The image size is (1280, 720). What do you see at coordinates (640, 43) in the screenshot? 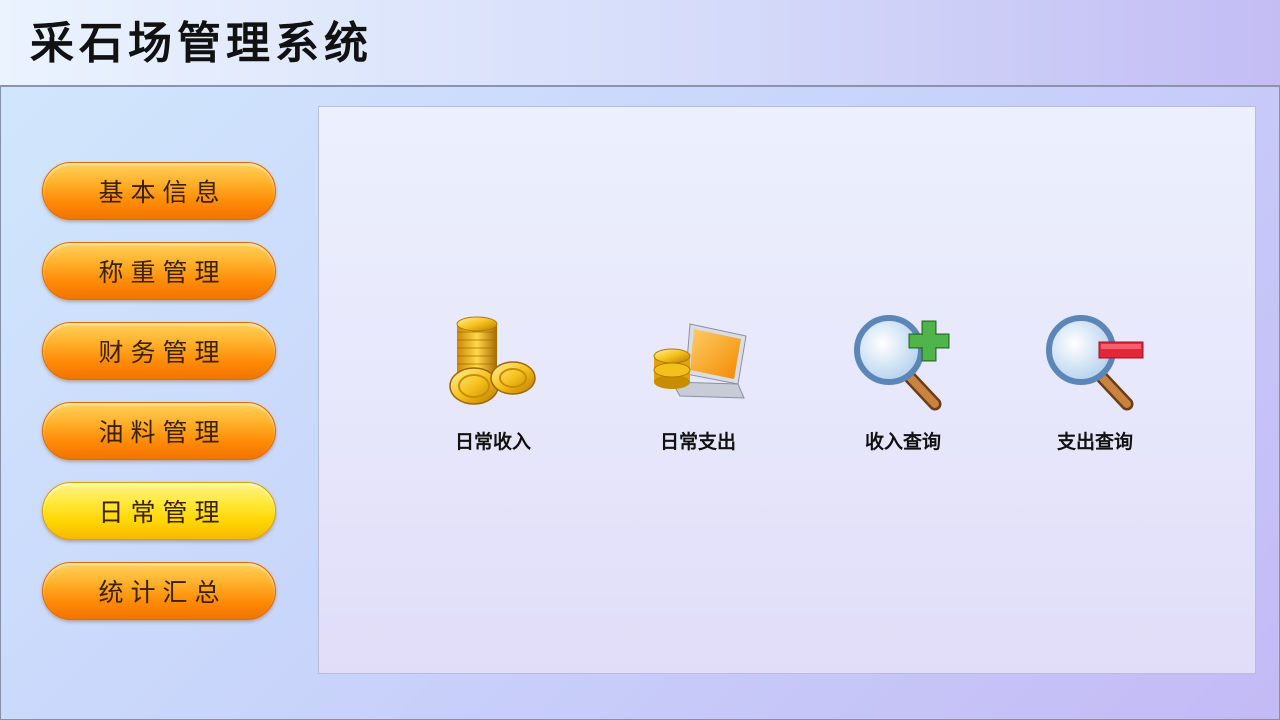
I see `title-bar: 采石场管理系统` at bounding box center [640, 43].